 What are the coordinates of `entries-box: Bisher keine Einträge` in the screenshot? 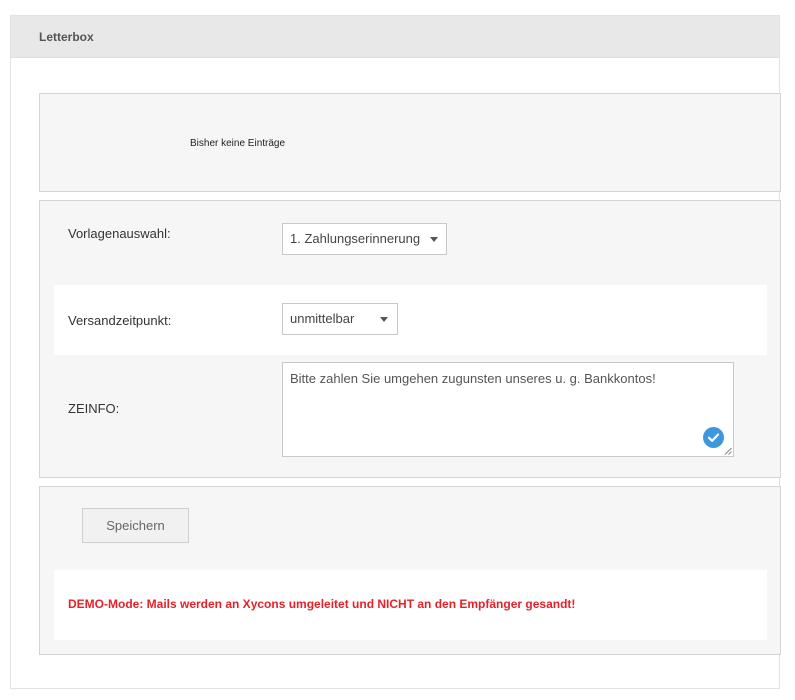 It's located at (410, 142).